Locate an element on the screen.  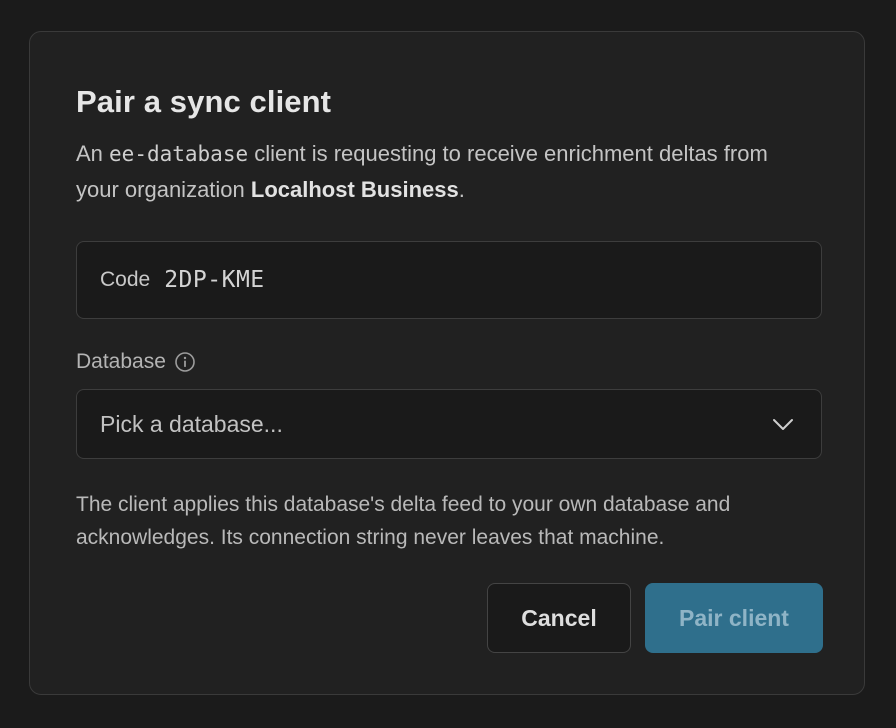
client-name: ee-database is located at coordinates (179, 154).